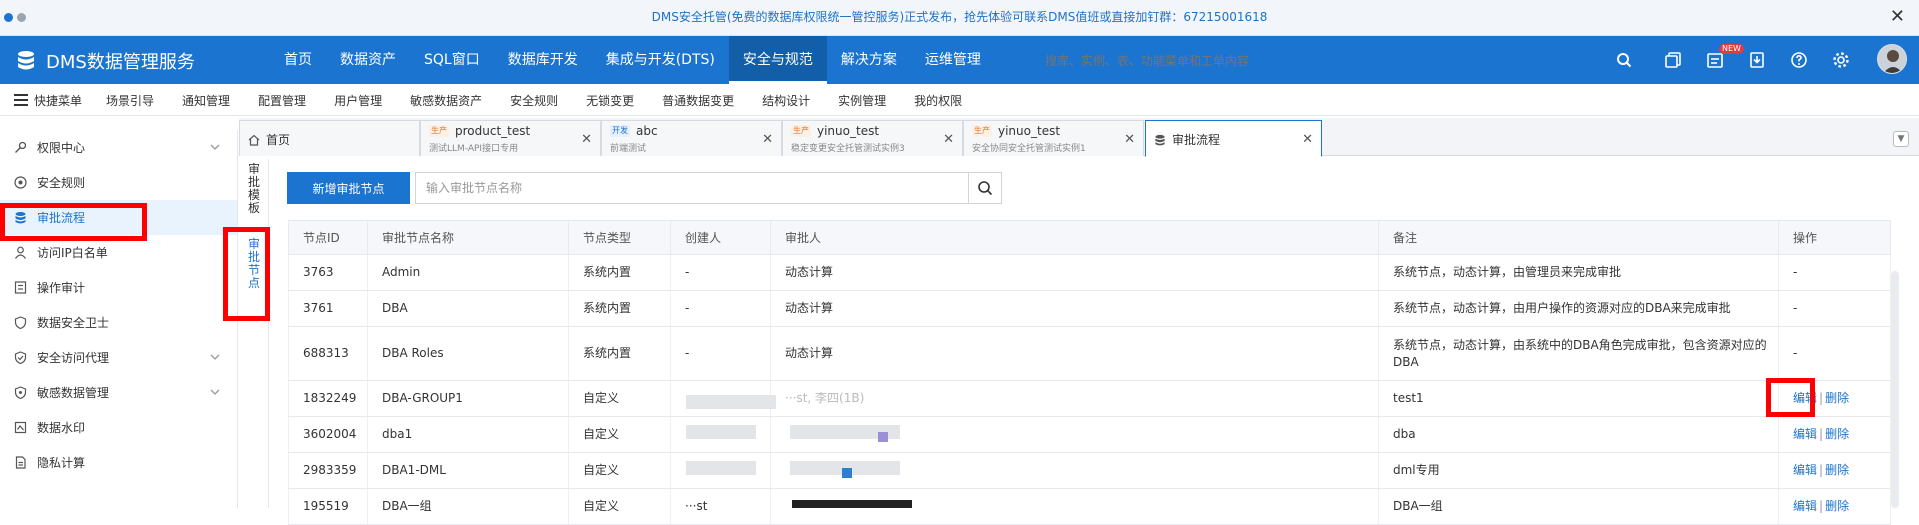 The width and height of the screenshot is (1919, 525). Describe the element at coordinates (118, 462) in the screenshot. I see `sidebar-item-privacy-compute: 隐私计算` at that location.